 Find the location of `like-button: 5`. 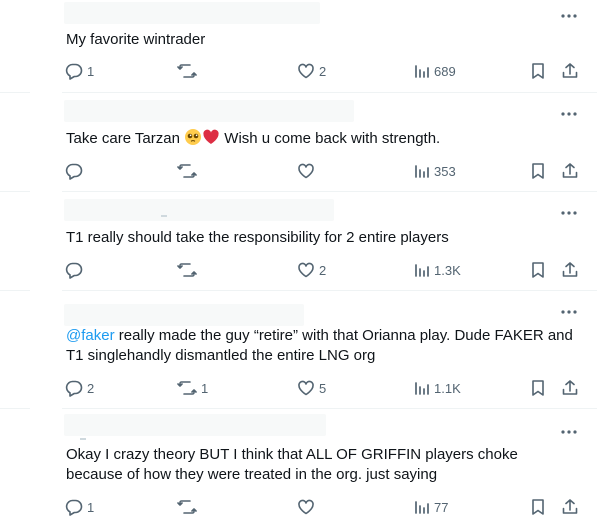

like-button: 5 is located at coordinates (311, 388).